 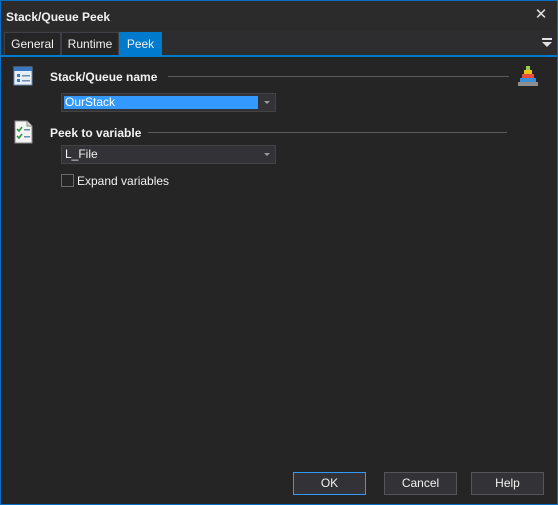 What do you see at coordinates (541, 15) in the screenshot?
I see `close-button: ✕` at bounding box center [541, 15].